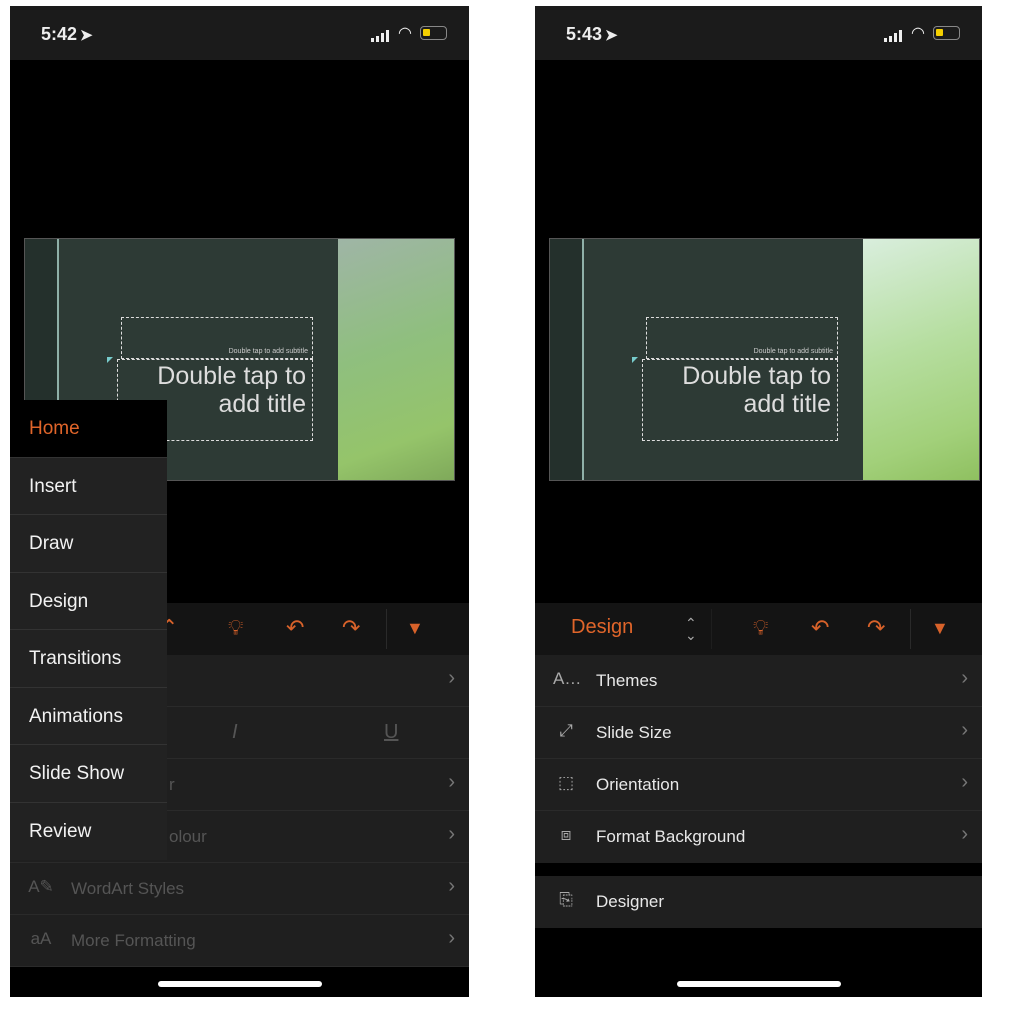 The width and height of the screenshot is (1024, 1012). I want to click on list-row-orientation: ⬚ Orientation ›, so click(758, 785).